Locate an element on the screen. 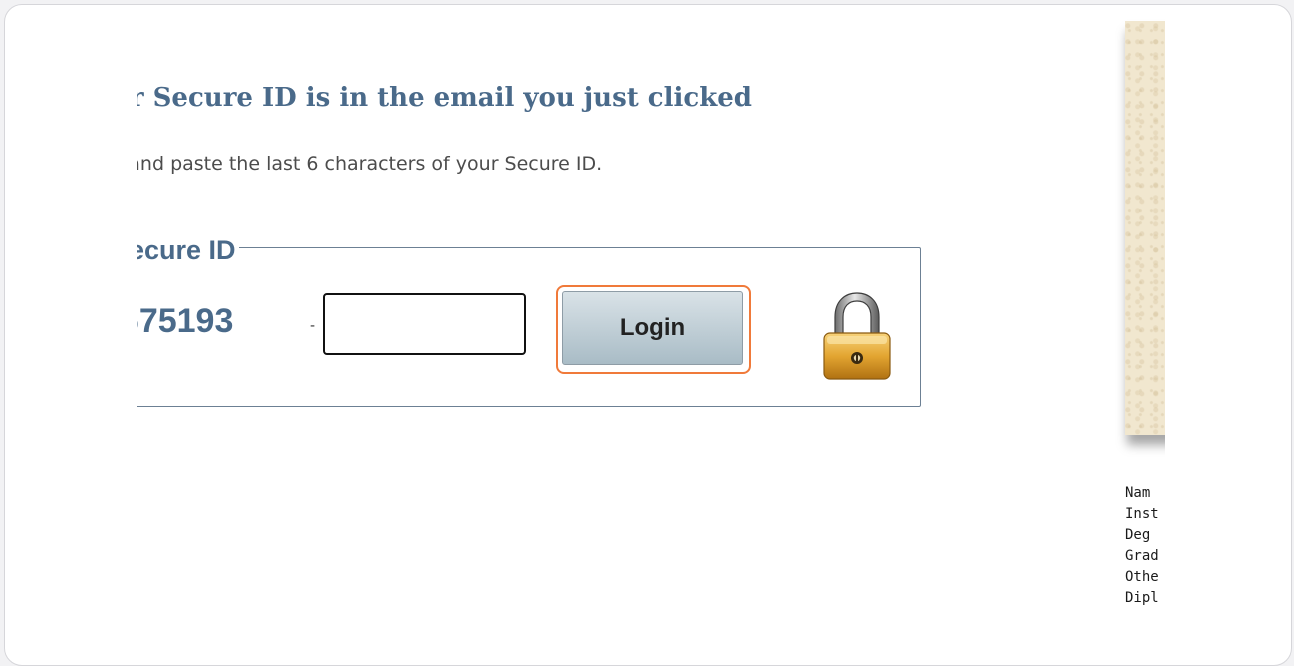 The height and width of the screenshot is (666, 1294). detail-other-label: Othe is located at coordinates (1142, 577).